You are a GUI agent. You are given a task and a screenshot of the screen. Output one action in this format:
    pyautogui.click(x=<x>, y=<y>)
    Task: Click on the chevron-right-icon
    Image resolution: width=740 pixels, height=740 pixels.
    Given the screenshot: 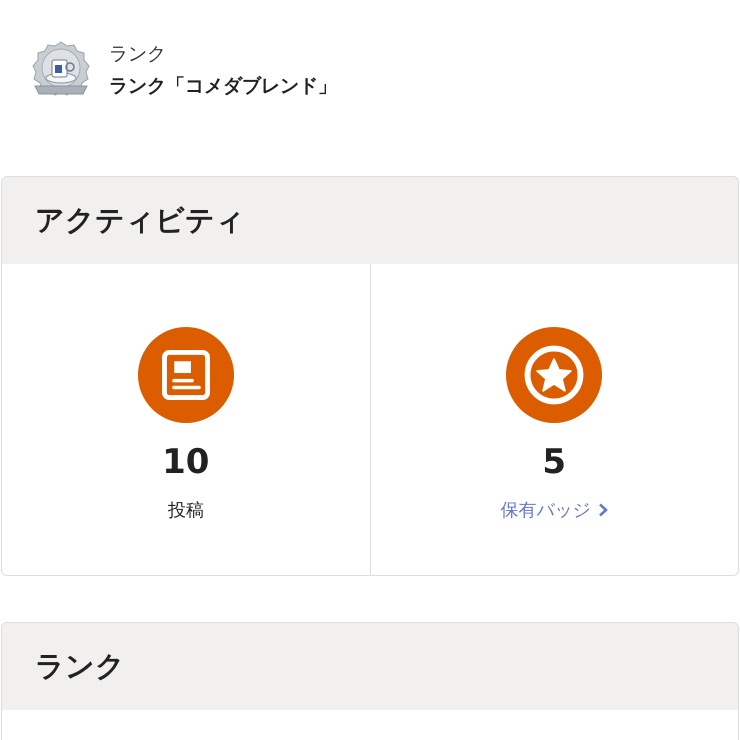 What is the action you would take?
    pyautogui.click(x=603, y=510)
    